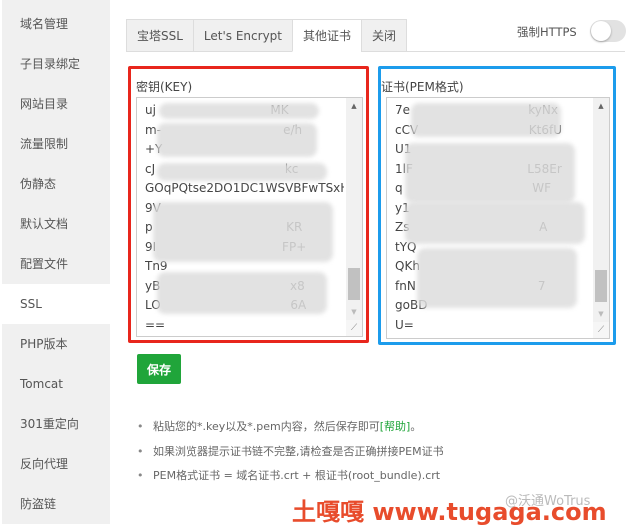  Describe the element at coordinates (56, 224) in the screenshot. I see `sidebar-item: 默认文档` at that location.